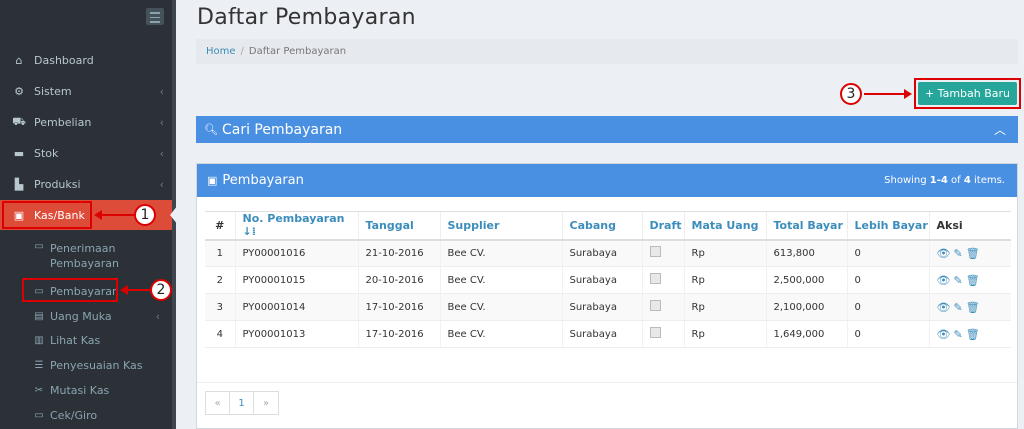 The image size is (1024, 429). Describe the element at coordinates (85, 365) in the screenshot. I see `sidebar-subitem-penyesuaian-kas: ☰ Penyesuaian Kas` at that location.